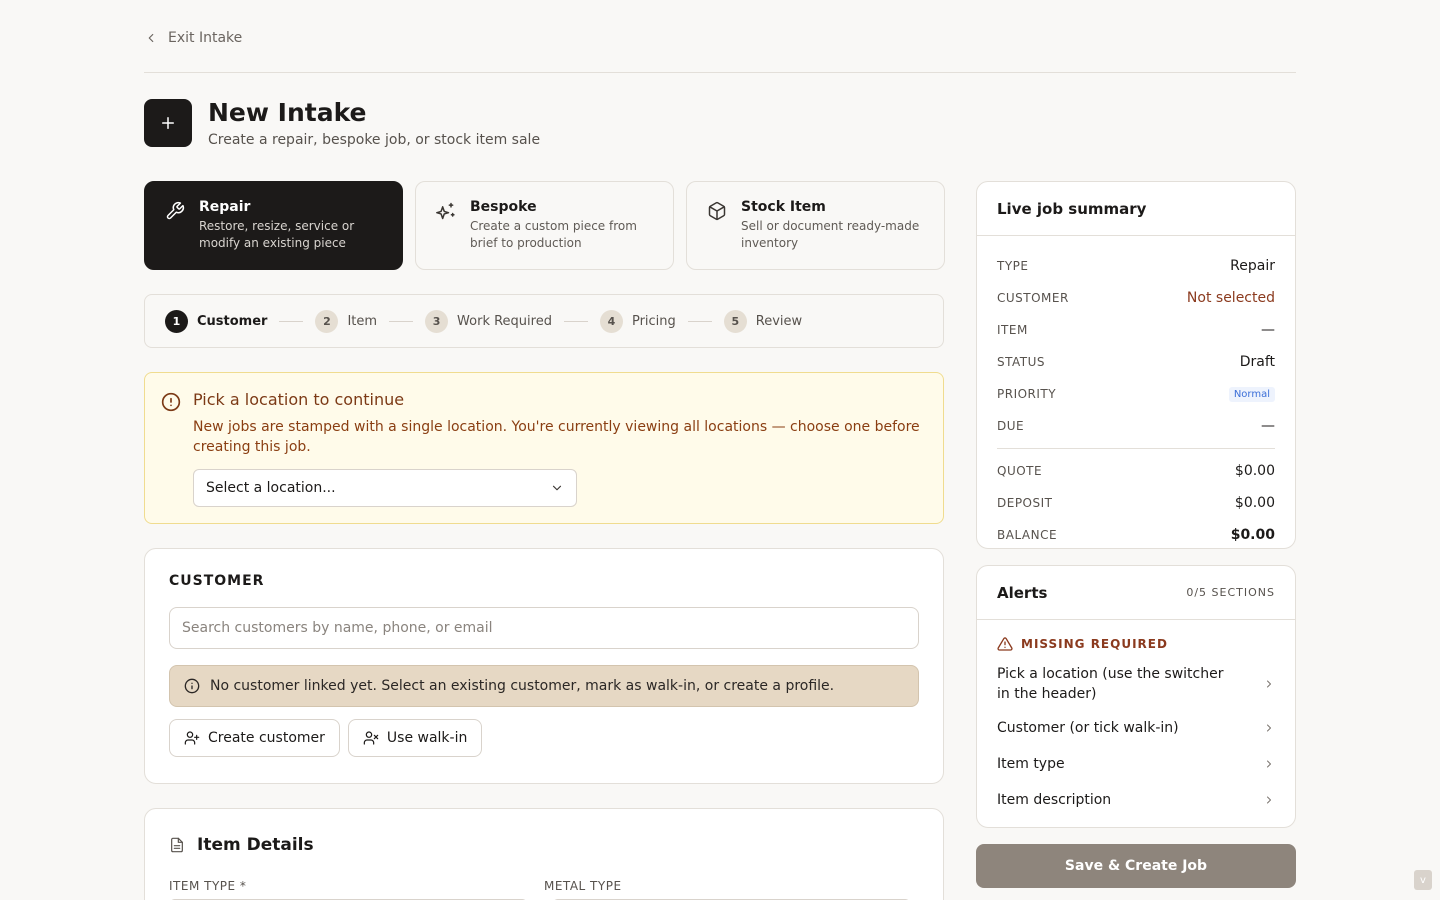 The height and width of the screenshot is (900, 1440). What do you see at coordinates (225, 207) in the screenshot?
I see `job-type-title: Repair` at bounding box center [225, 207].